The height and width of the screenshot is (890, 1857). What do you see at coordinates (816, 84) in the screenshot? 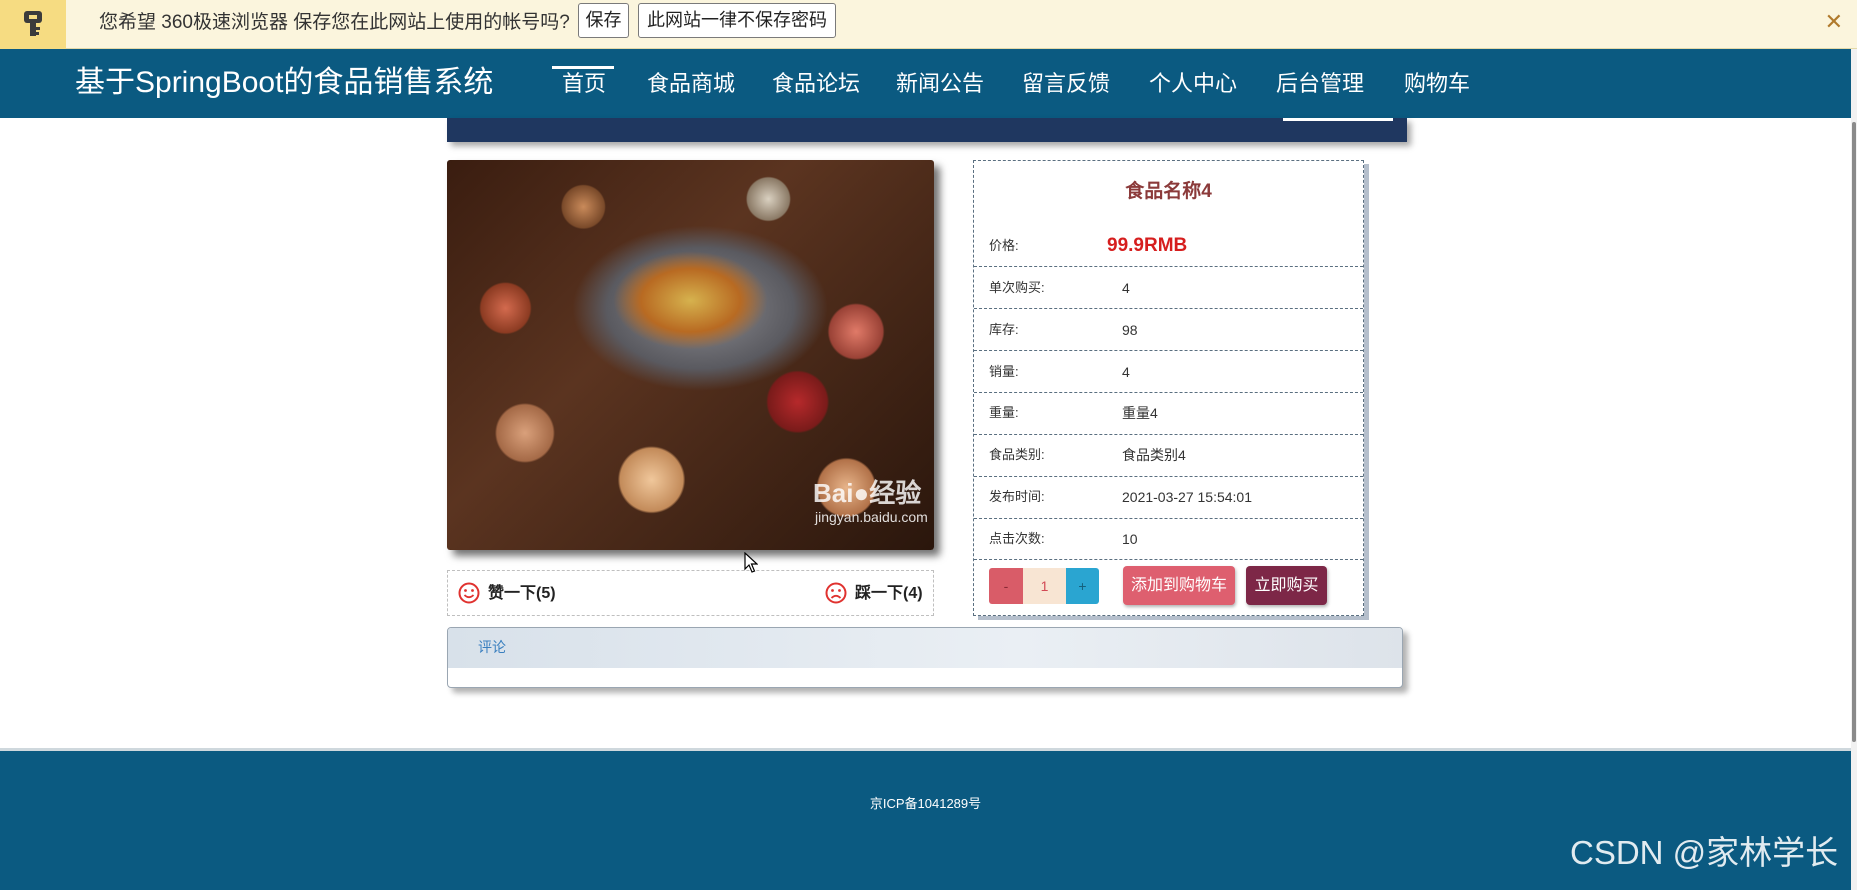
I see `nav-item-food-forum: 食品论坛` at bounding box center [816, 84].